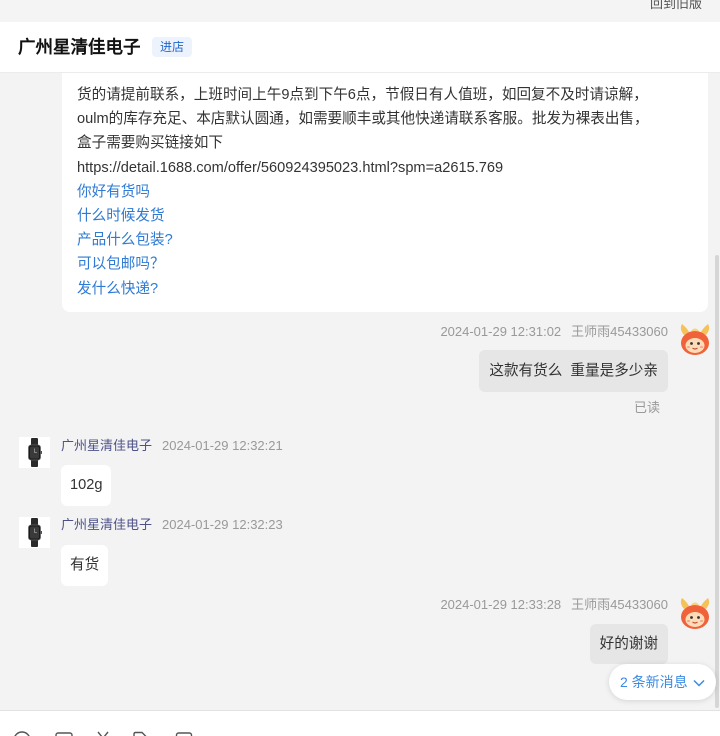  I want to click on window-icon, so click(184, 733).